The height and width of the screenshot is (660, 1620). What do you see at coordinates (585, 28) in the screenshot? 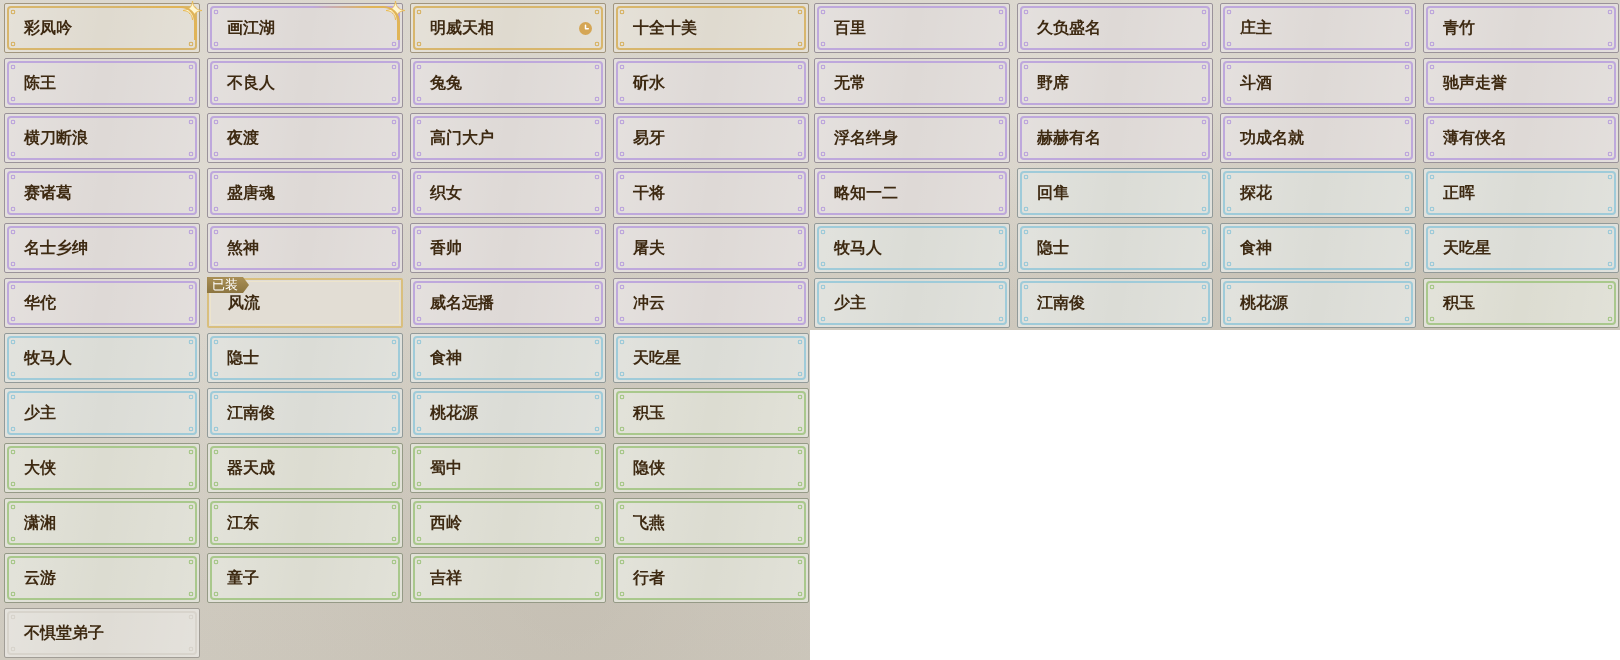
I see `clock-icon` at bounding box center [585, 28].